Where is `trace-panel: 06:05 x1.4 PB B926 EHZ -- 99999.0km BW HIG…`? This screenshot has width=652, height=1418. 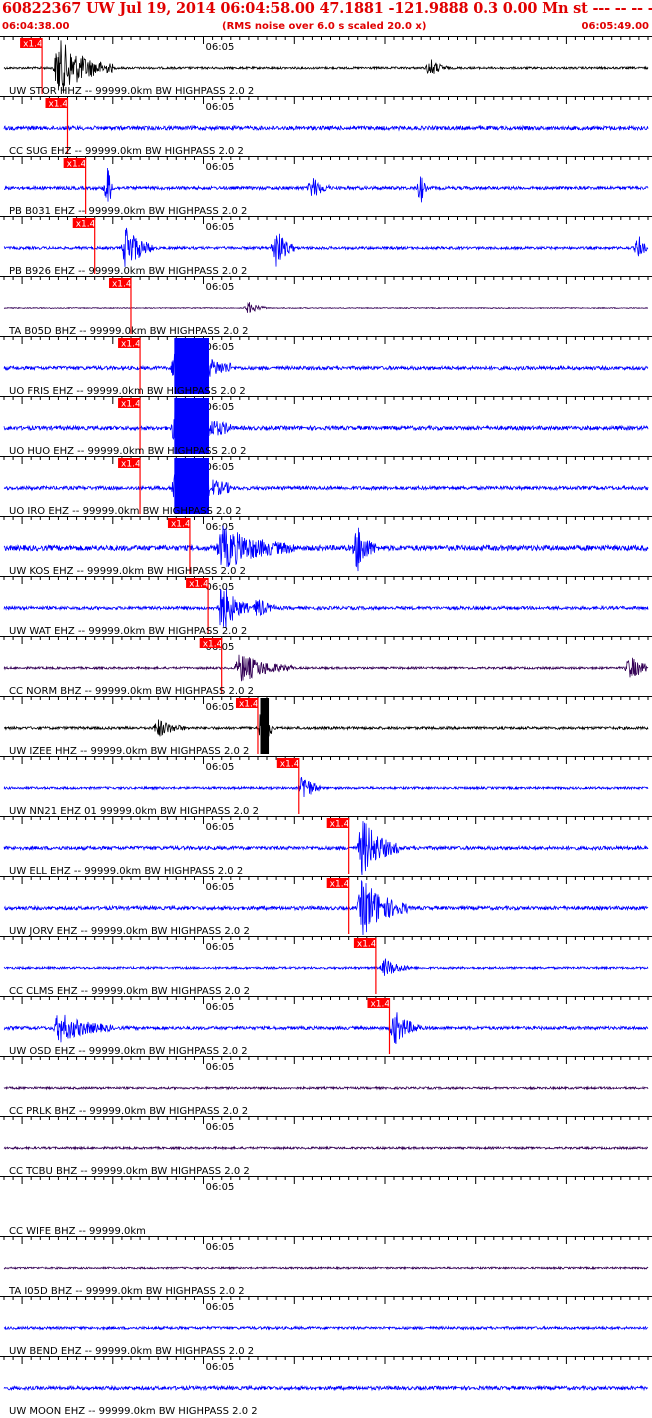
trace-panel: 06:05 x1.4 PB B926 EHZ -- 99999.0km BW HIG… is located at coordinates (326, 246).